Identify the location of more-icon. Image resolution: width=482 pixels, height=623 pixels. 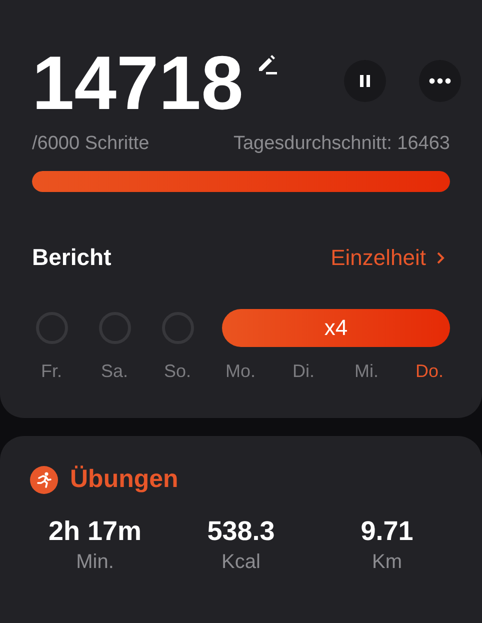
(440, 81).